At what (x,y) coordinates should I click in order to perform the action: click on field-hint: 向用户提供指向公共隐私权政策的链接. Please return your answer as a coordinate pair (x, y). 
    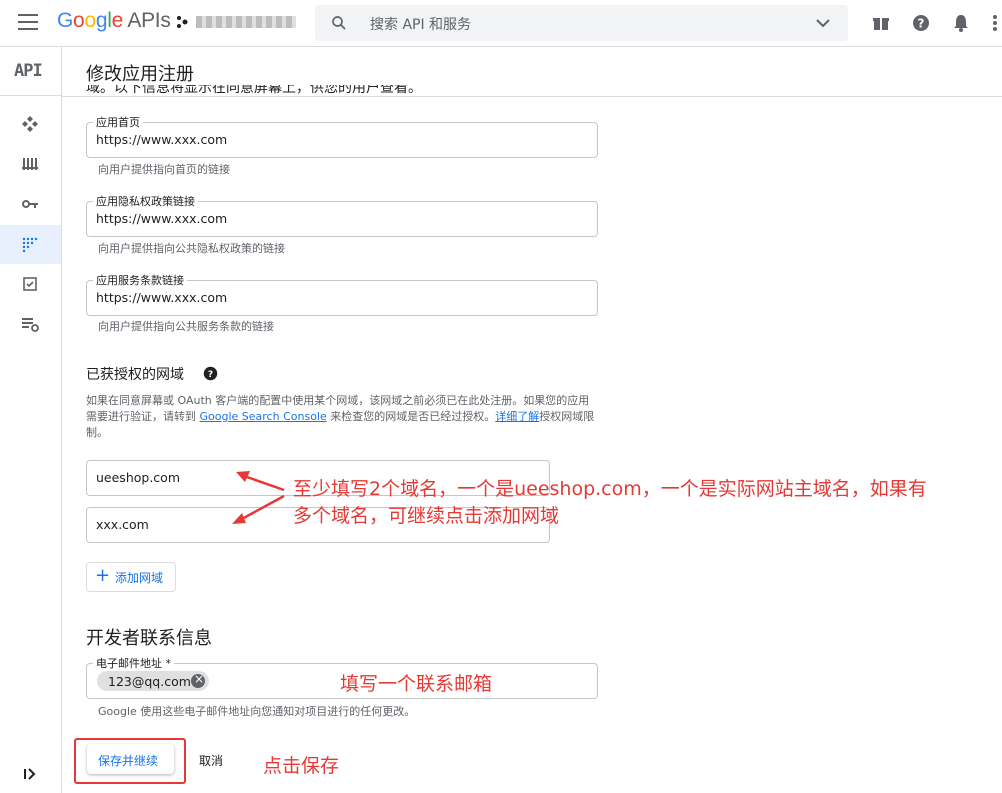
    Looking at the image, I should click on (191, 248).